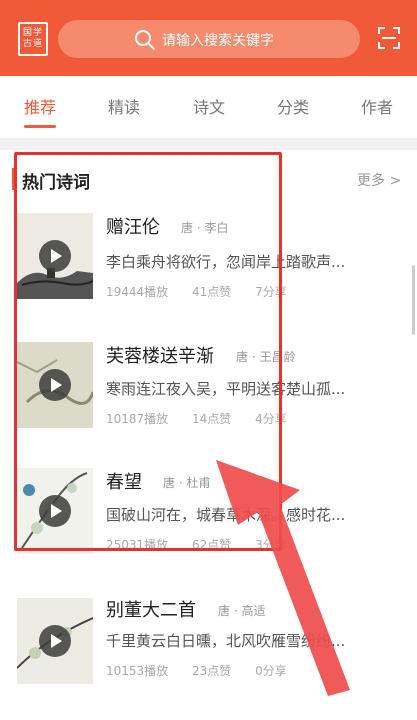 This screenshot has width=417, height=720. Describe the element at coordinates (413, 300) in the screenshot. I see `scrollbar` at that location.